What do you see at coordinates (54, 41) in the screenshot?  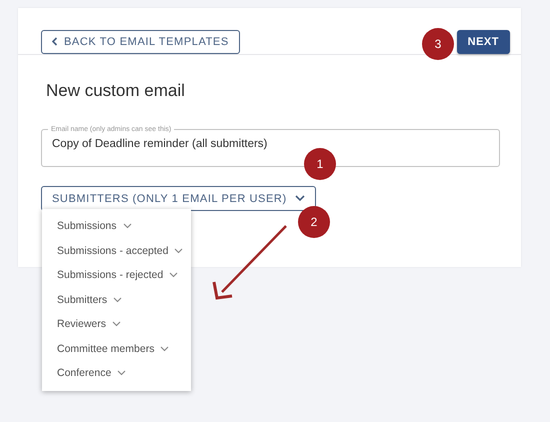 I see `chevron-left-icon` at bounding box center [54, 41].